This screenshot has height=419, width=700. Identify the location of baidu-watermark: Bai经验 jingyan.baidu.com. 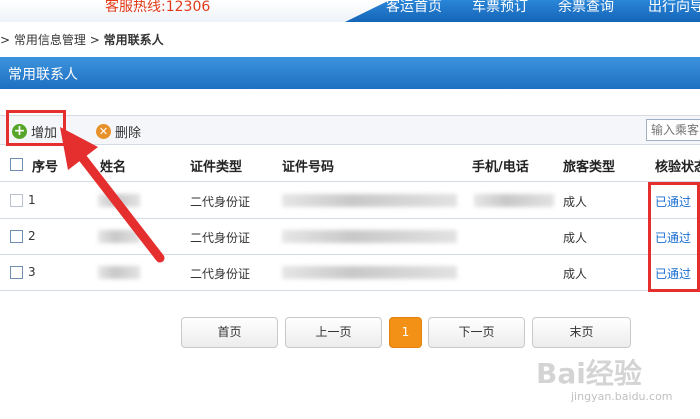
(616, 380).